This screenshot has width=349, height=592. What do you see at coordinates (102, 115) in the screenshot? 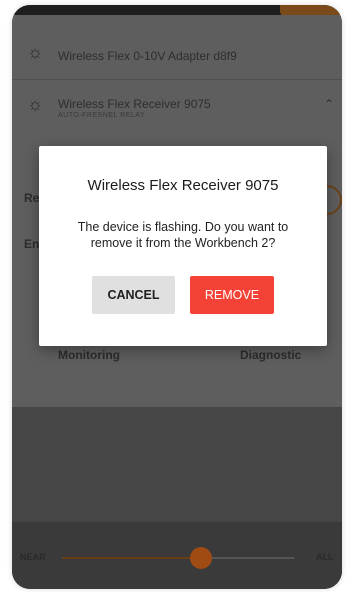
I see `device-subtitle: AUTO-FRESNEL RELAY` at bounding box center [102, 115].